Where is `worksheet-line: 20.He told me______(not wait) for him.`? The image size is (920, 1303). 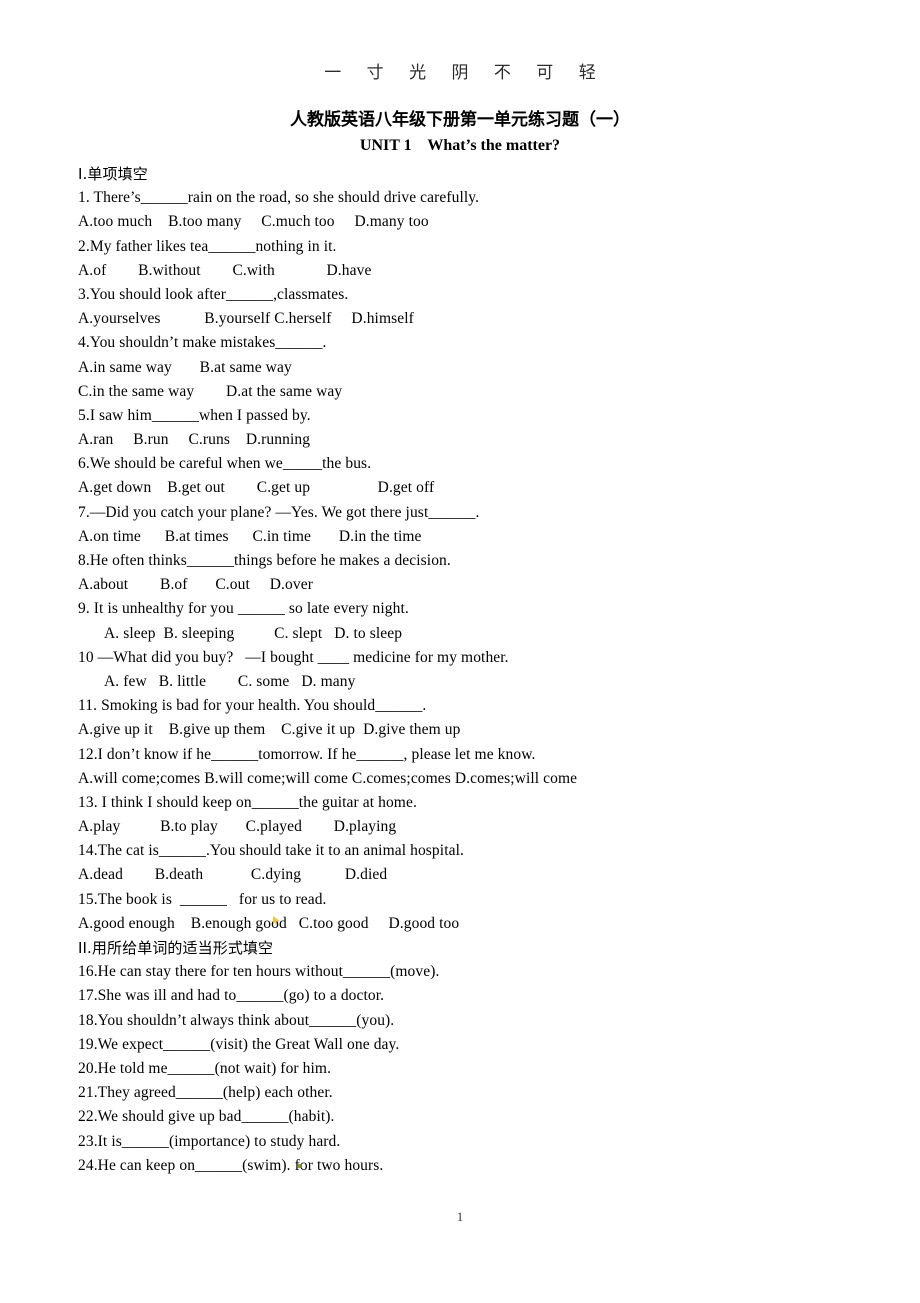
worksheet-line: 20.He told me______(not wait) for him. is located at coordinates (205, 1068).